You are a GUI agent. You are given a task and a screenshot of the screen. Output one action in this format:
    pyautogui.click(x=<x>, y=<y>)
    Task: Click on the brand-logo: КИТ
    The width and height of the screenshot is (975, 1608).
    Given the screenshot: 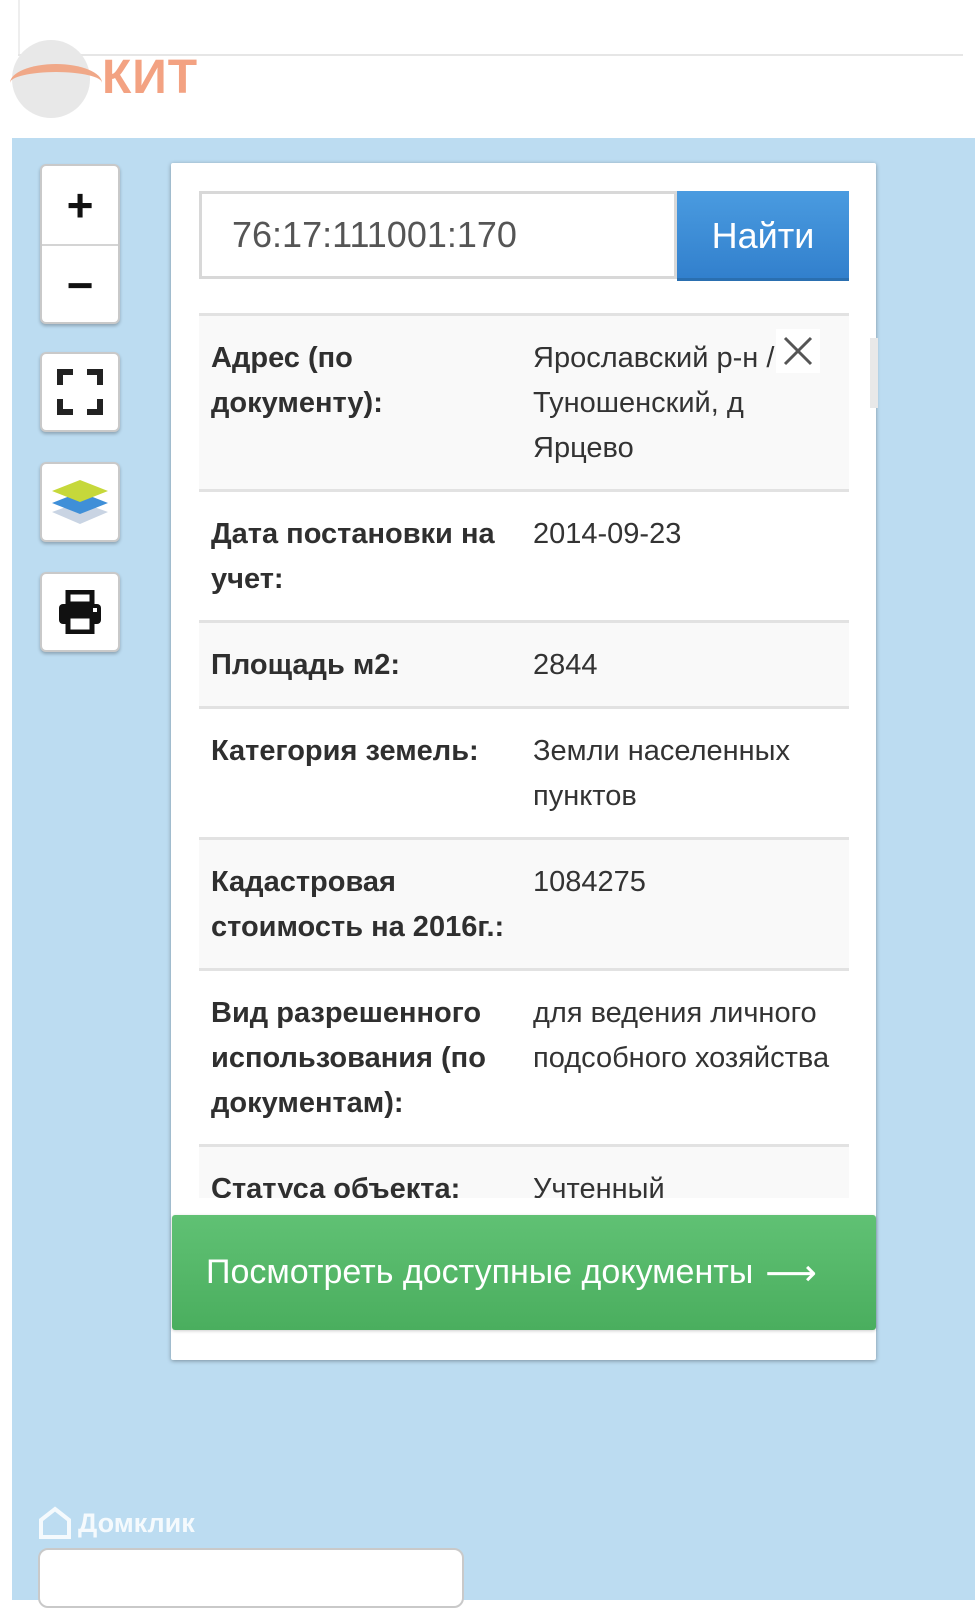 What is the action you would take?
    pyautogui.click(x=120, y=65)
    